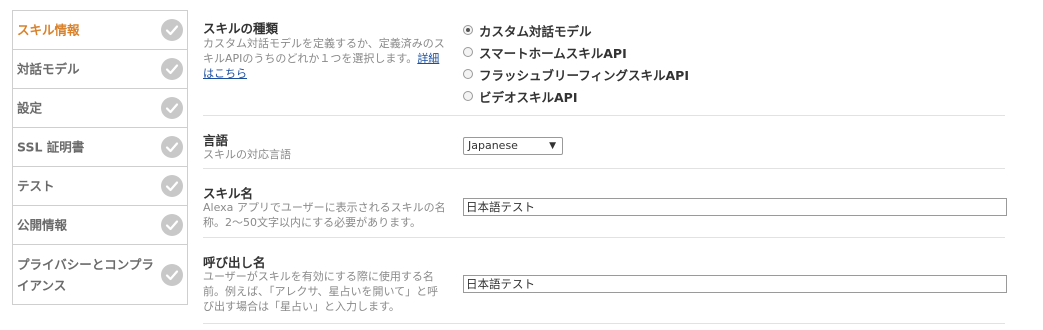 This screenshot has width=1043, height=330. I want to click on skill-type-title: スキルの種類, so click(241, 28).